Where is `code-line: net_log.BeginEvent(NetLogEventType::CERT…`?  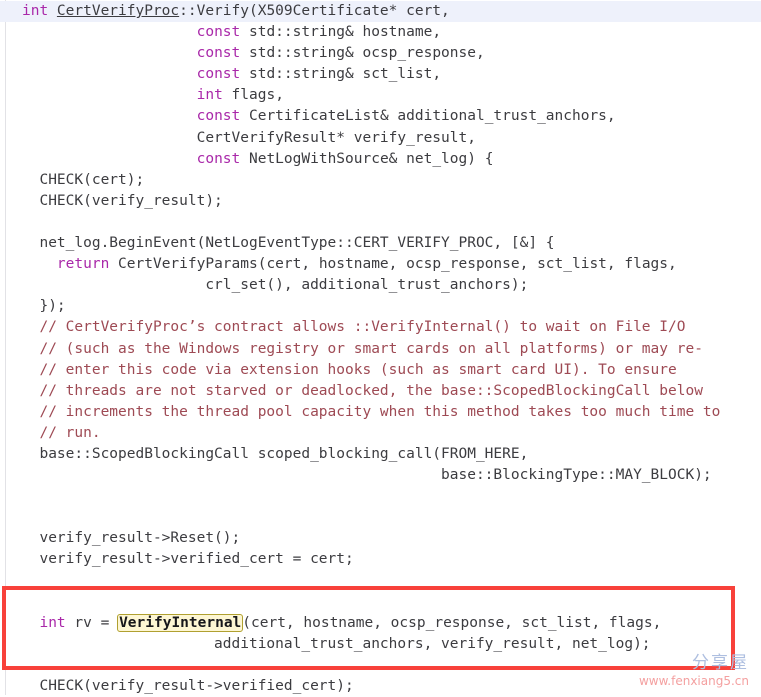 code-line: net_log.BeginEvent(NetLogEventType::CERT… is located at coordinates (380, 243).